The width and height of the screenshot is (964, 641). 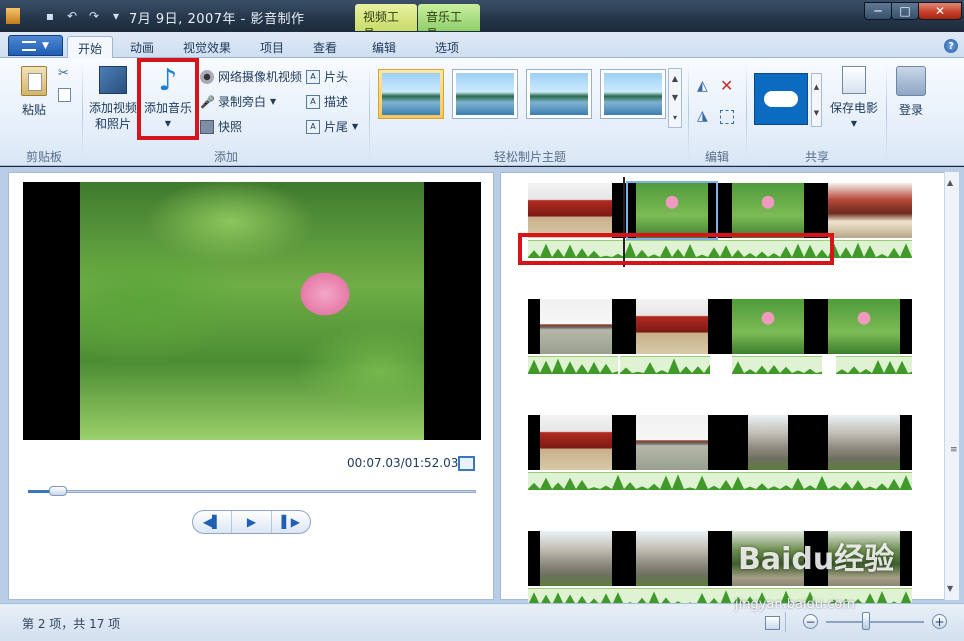 What do you see at coordinates (386, 22) in the screenshot?
I see `context-tab-video-tools: 视频工具` at bounding box center [386, 22].